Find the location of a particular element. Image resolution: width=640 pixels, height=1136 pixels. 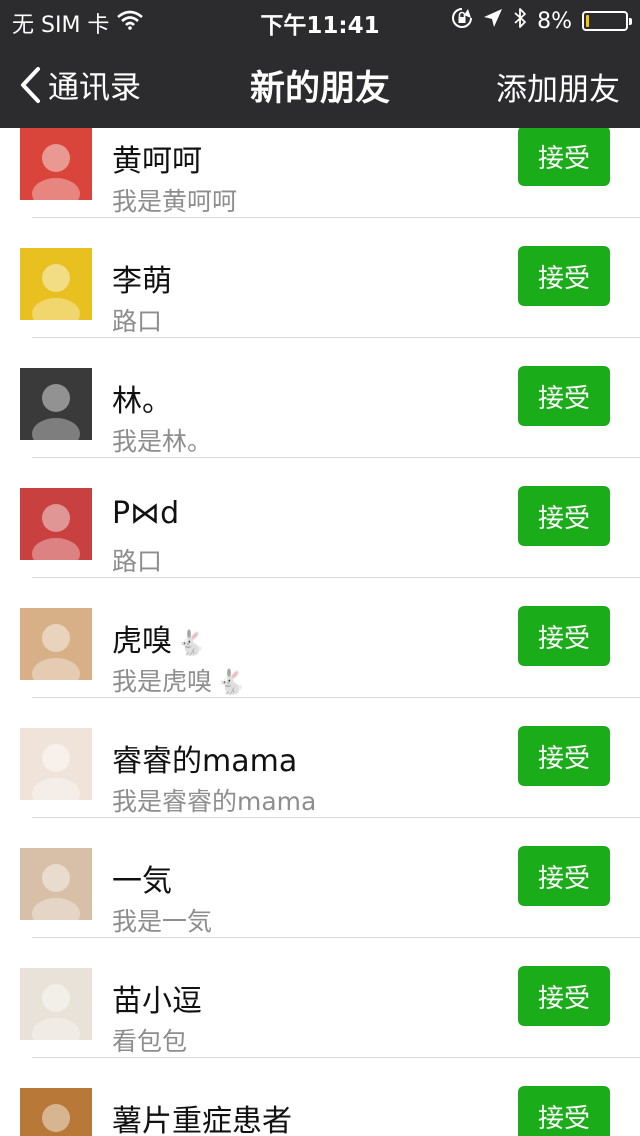

friend-name-text: 薯片重症患者 is located at coordinates (202, 1120).